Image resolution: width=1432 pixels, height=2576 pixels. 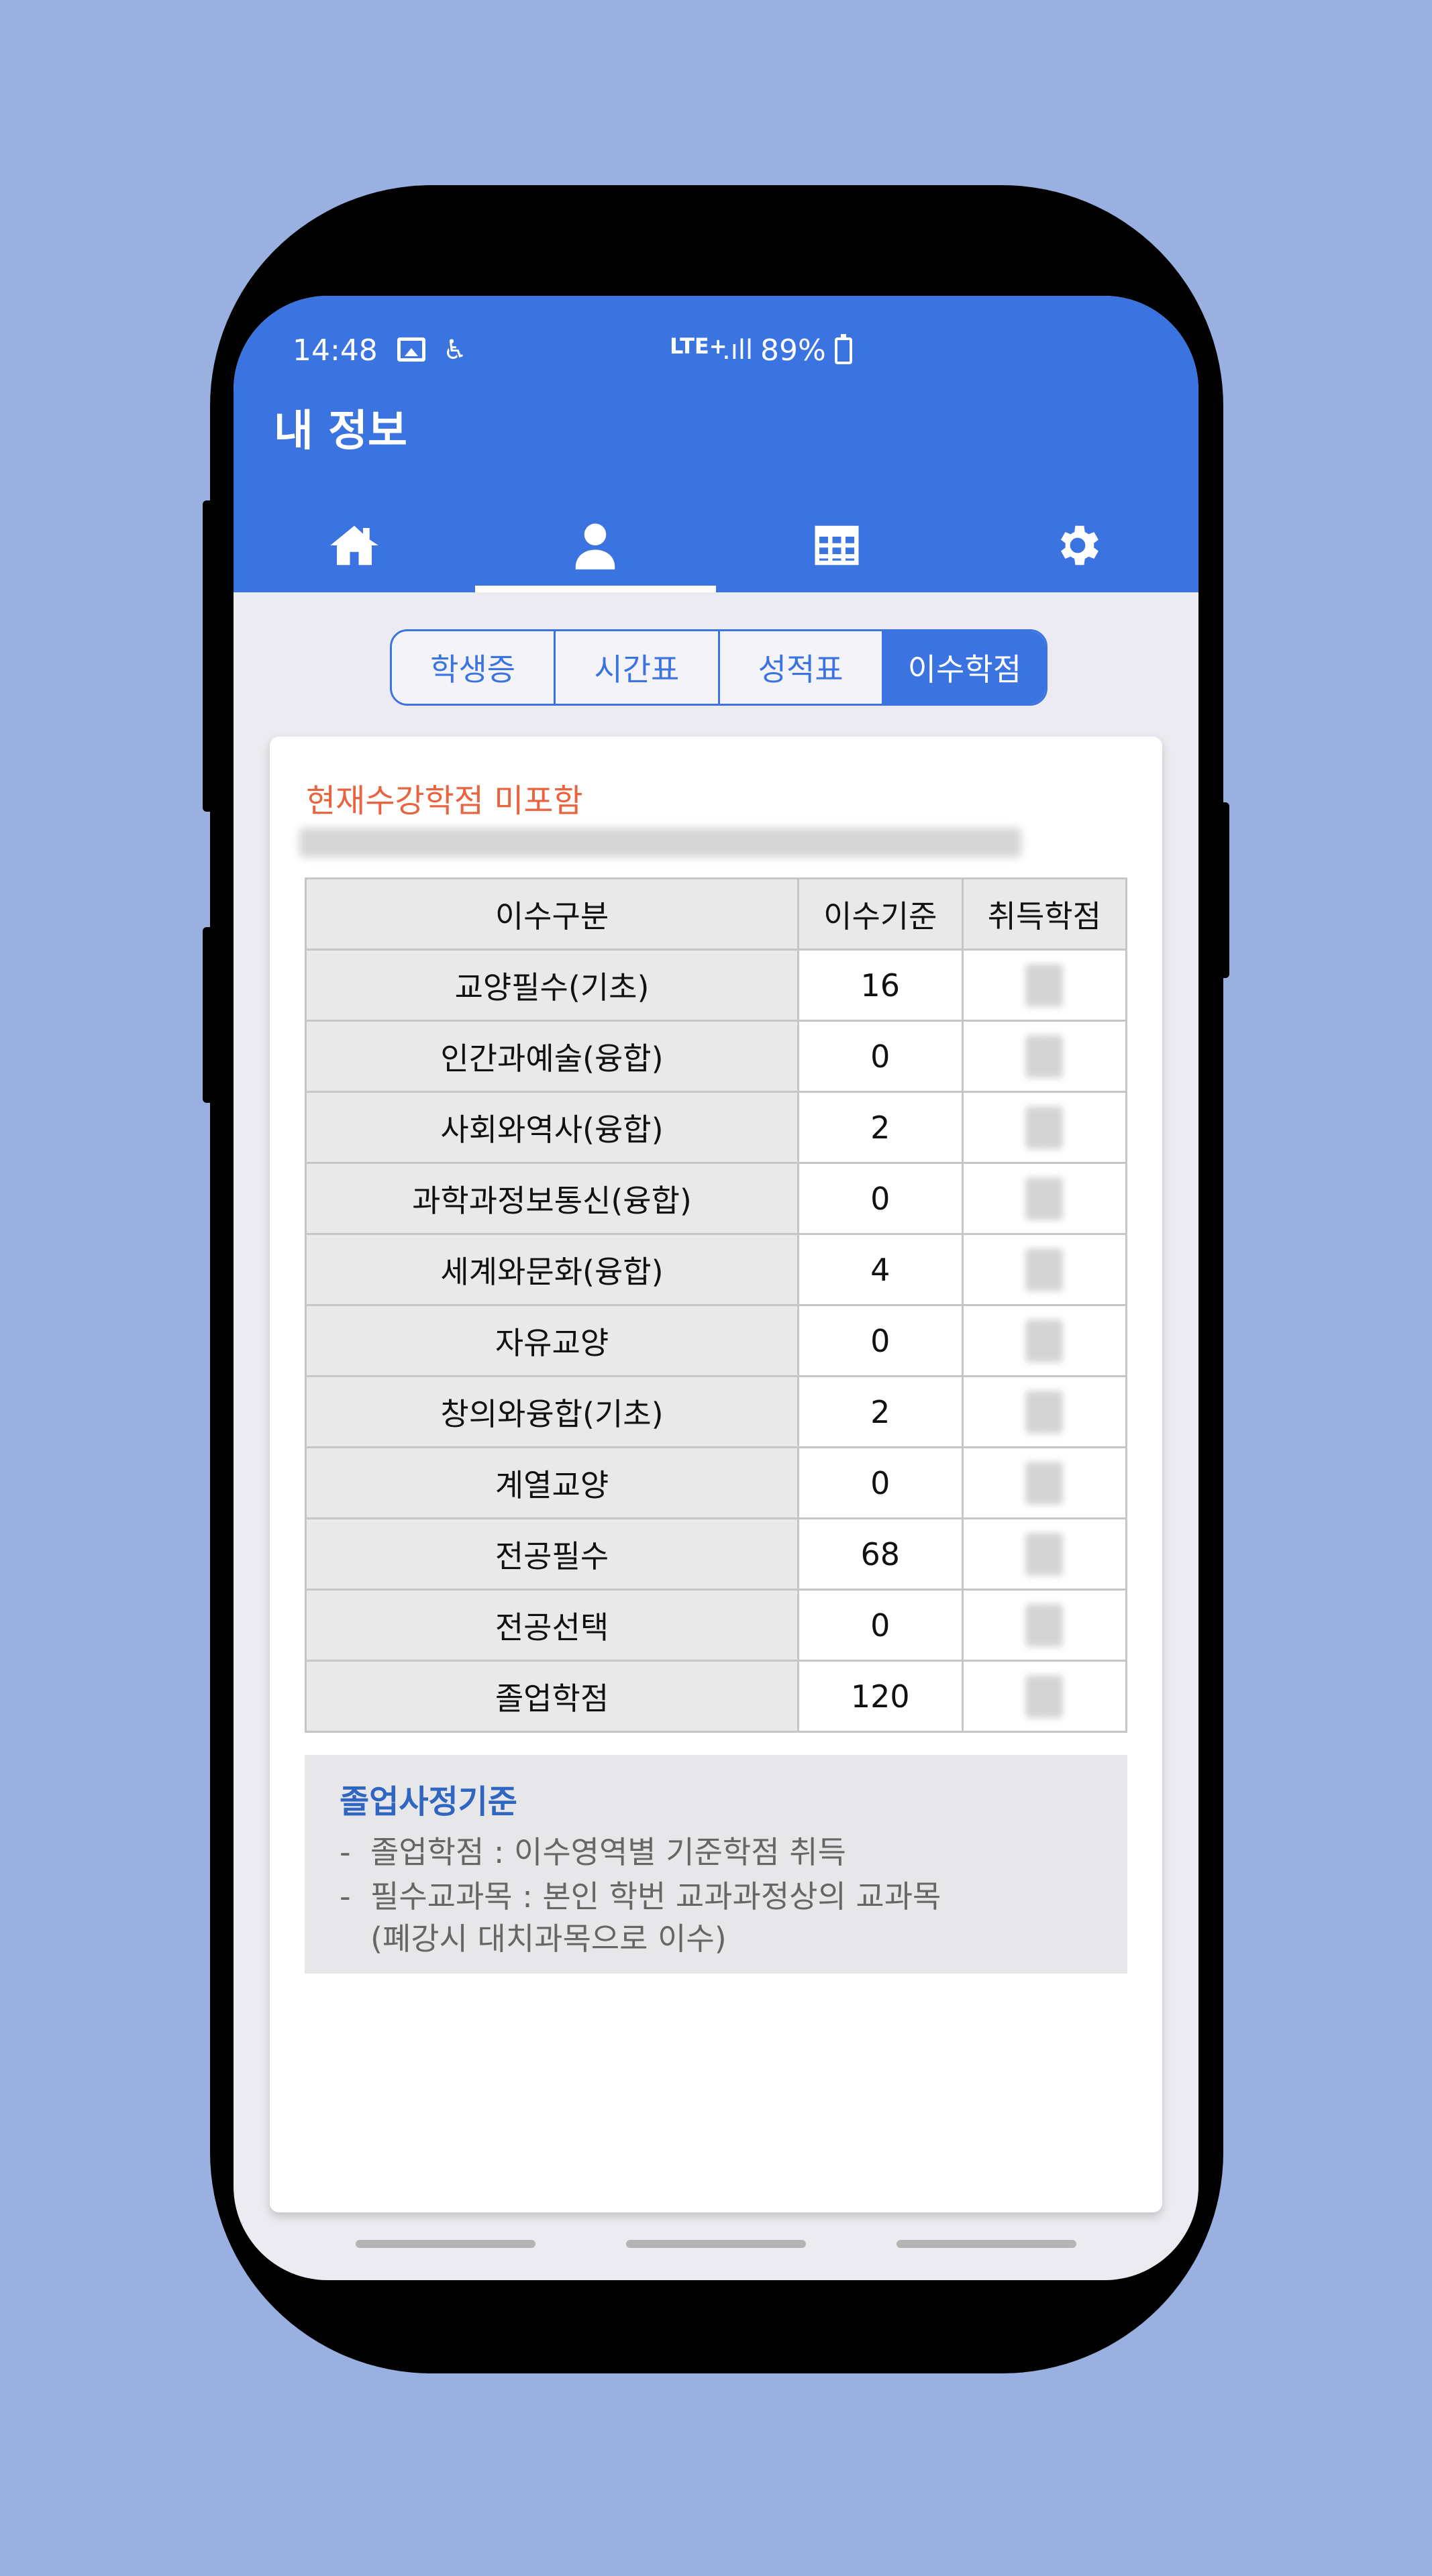 I want to click on row-category: 교양필수(기초), so click(x=552, y=985).